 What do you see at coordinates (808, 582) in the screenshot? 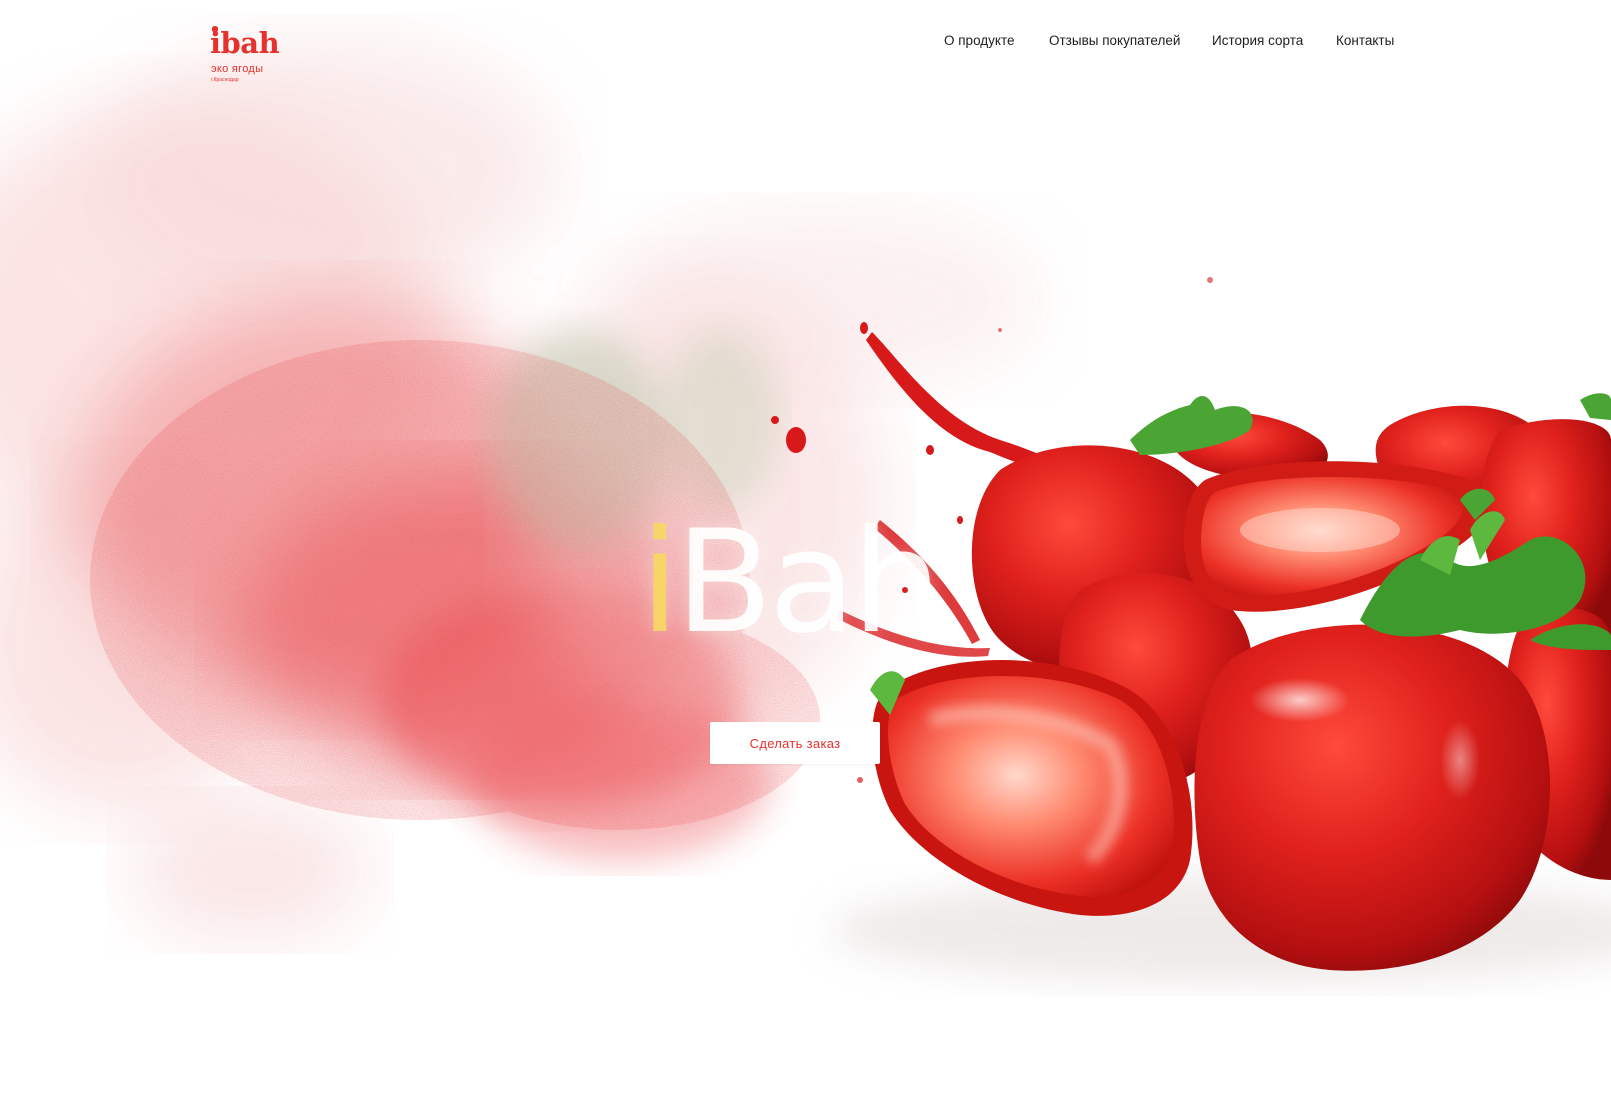
I see `hero-title-rest: Bah` at bounding box center [808, 582].